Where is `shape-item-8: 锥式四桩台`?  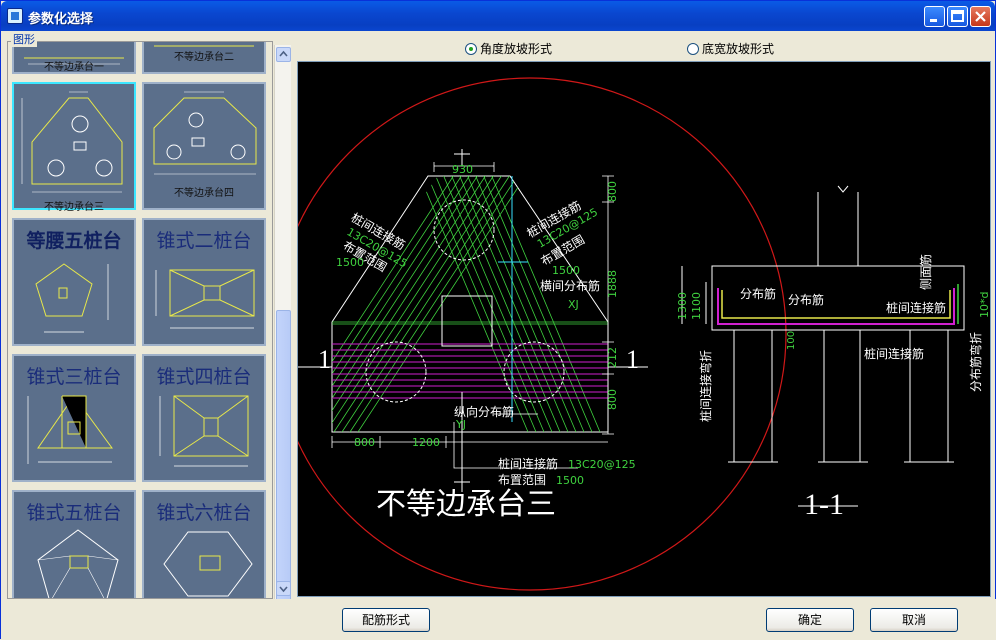 shape-item-8: 锥式四桩台 is located at coordinates (204, 418).